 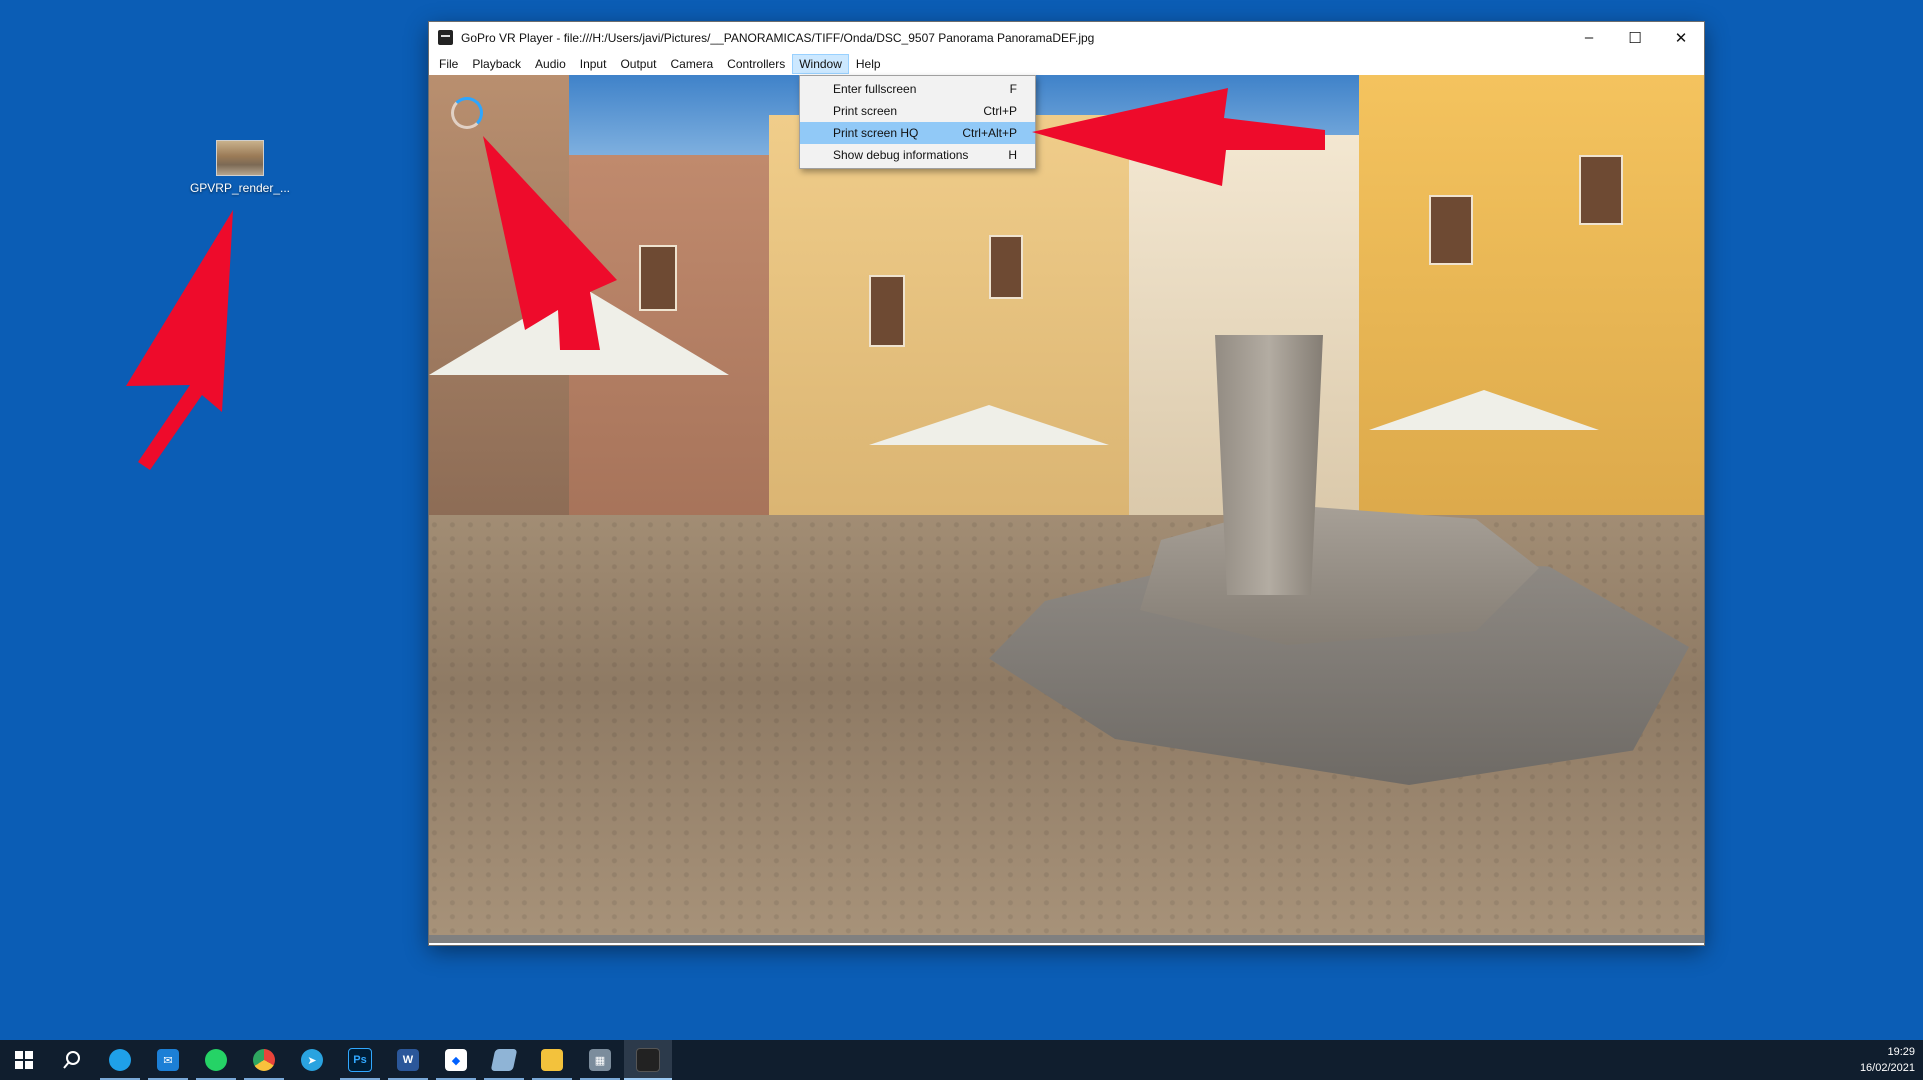 I want to click on dropbox-icon: ◆, so click(x=456, y=1060).